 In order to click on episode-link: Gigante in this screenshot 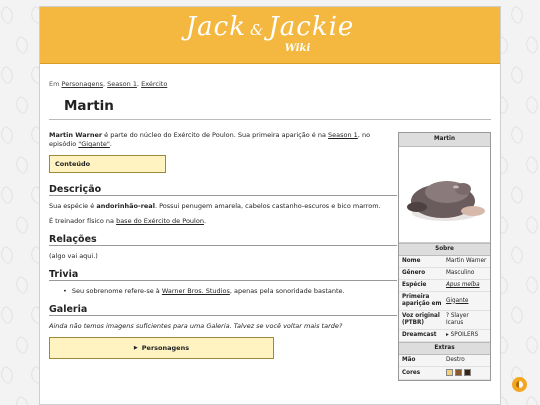, I will do `click(457, 301)`.